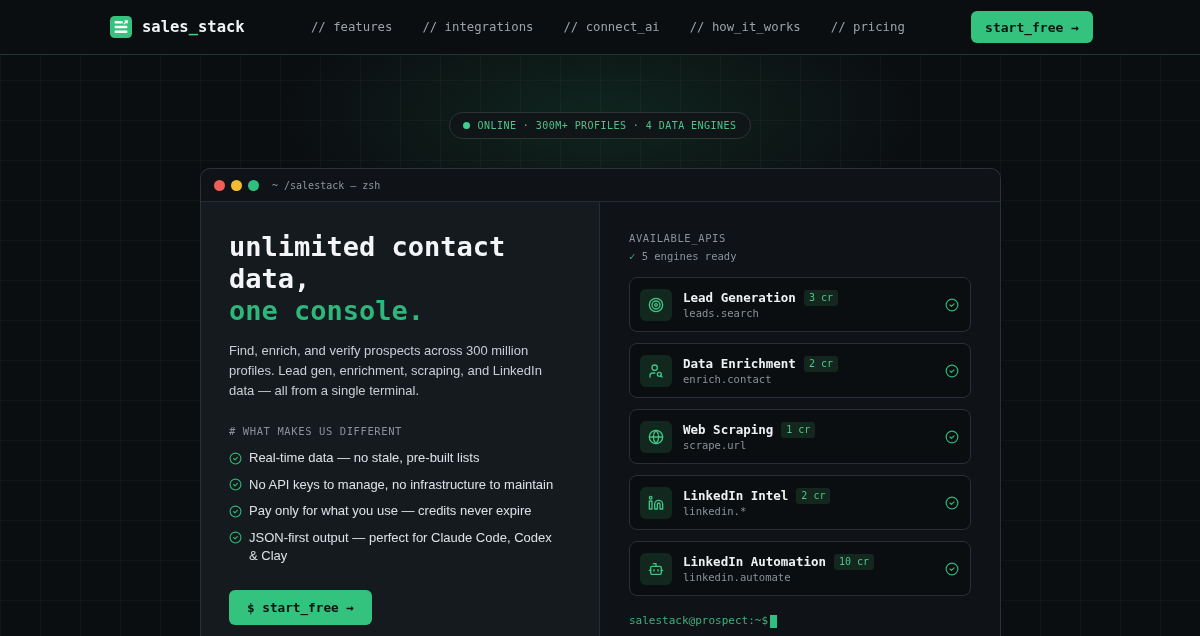 This screenshot has height=636, width=1200. Describe the element at coordinates (656, 436) in the screenshot. I see `globe-icon` at that location.